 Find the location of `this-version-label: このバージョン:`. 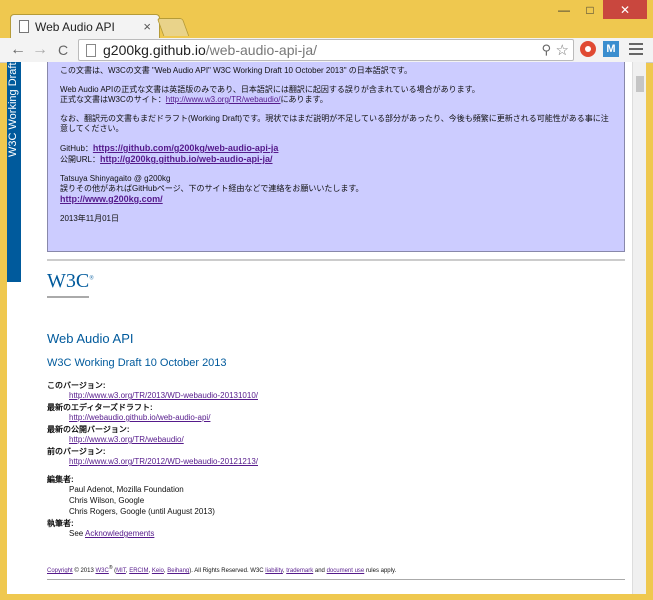

this-version-label: このバージョン: is located at coordinates (76, 385).